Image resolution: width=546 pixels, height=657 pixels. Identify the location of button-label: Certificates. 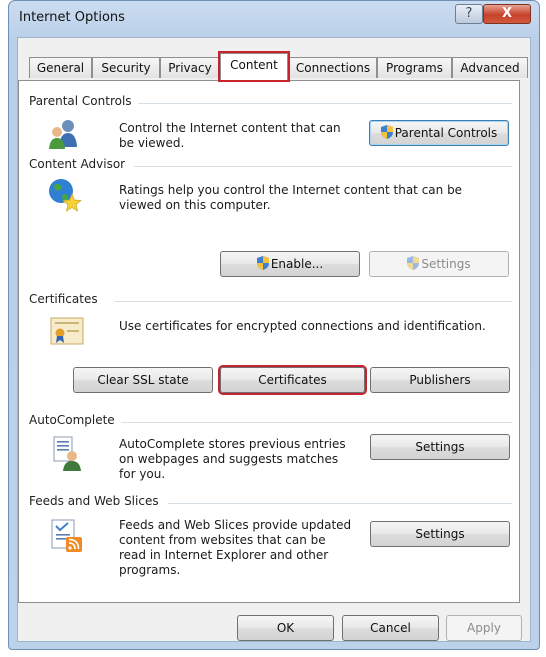
(292, 380).